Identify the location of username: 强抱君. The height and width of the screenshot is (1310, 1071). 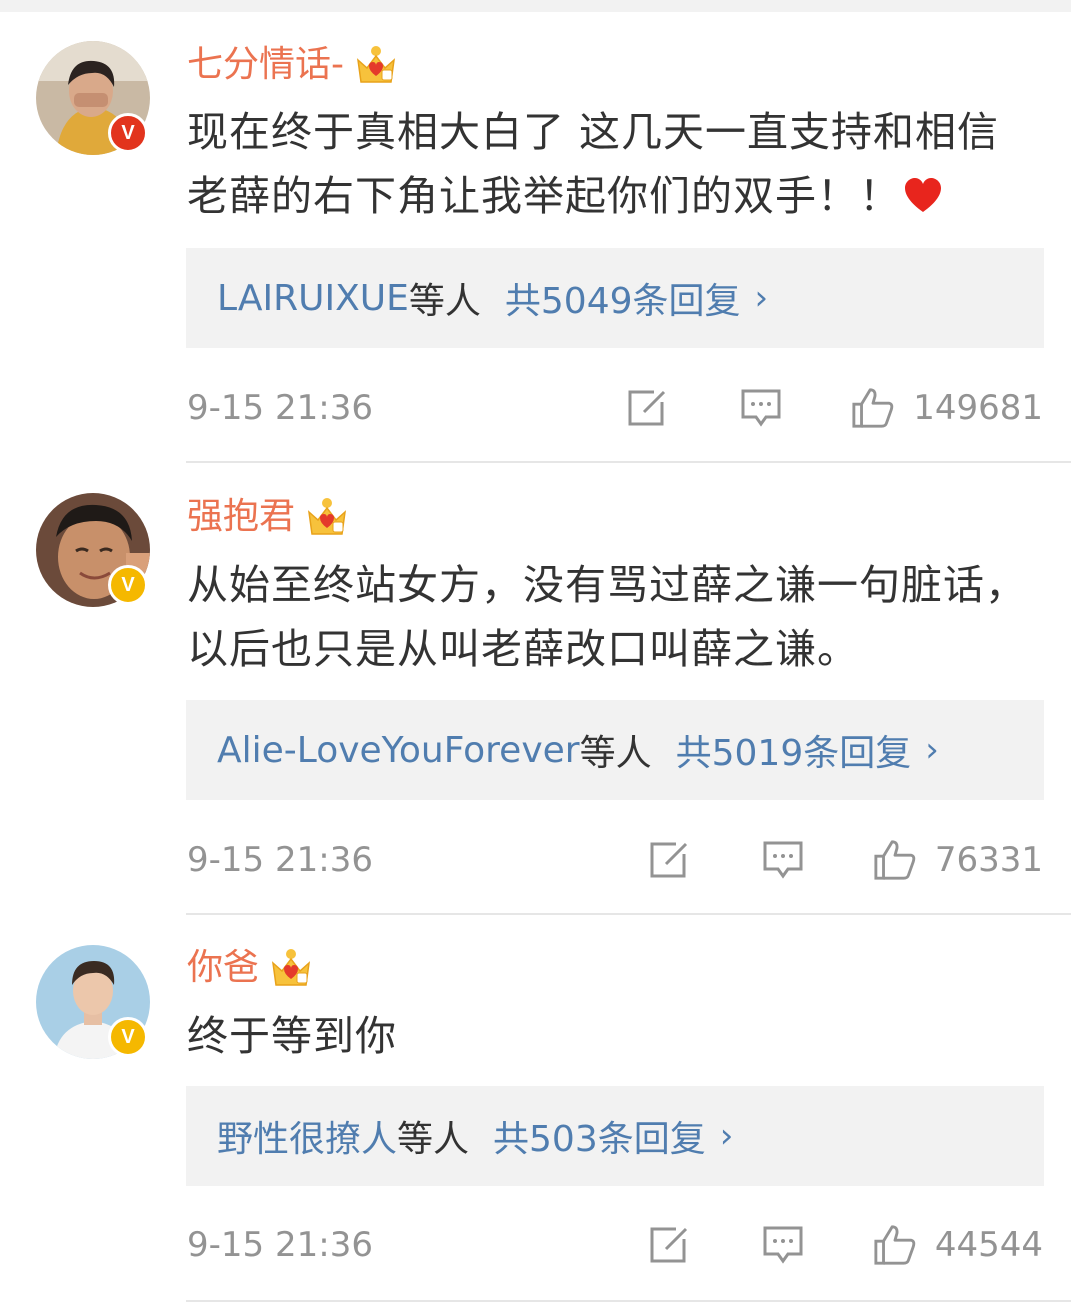
(241, 517).